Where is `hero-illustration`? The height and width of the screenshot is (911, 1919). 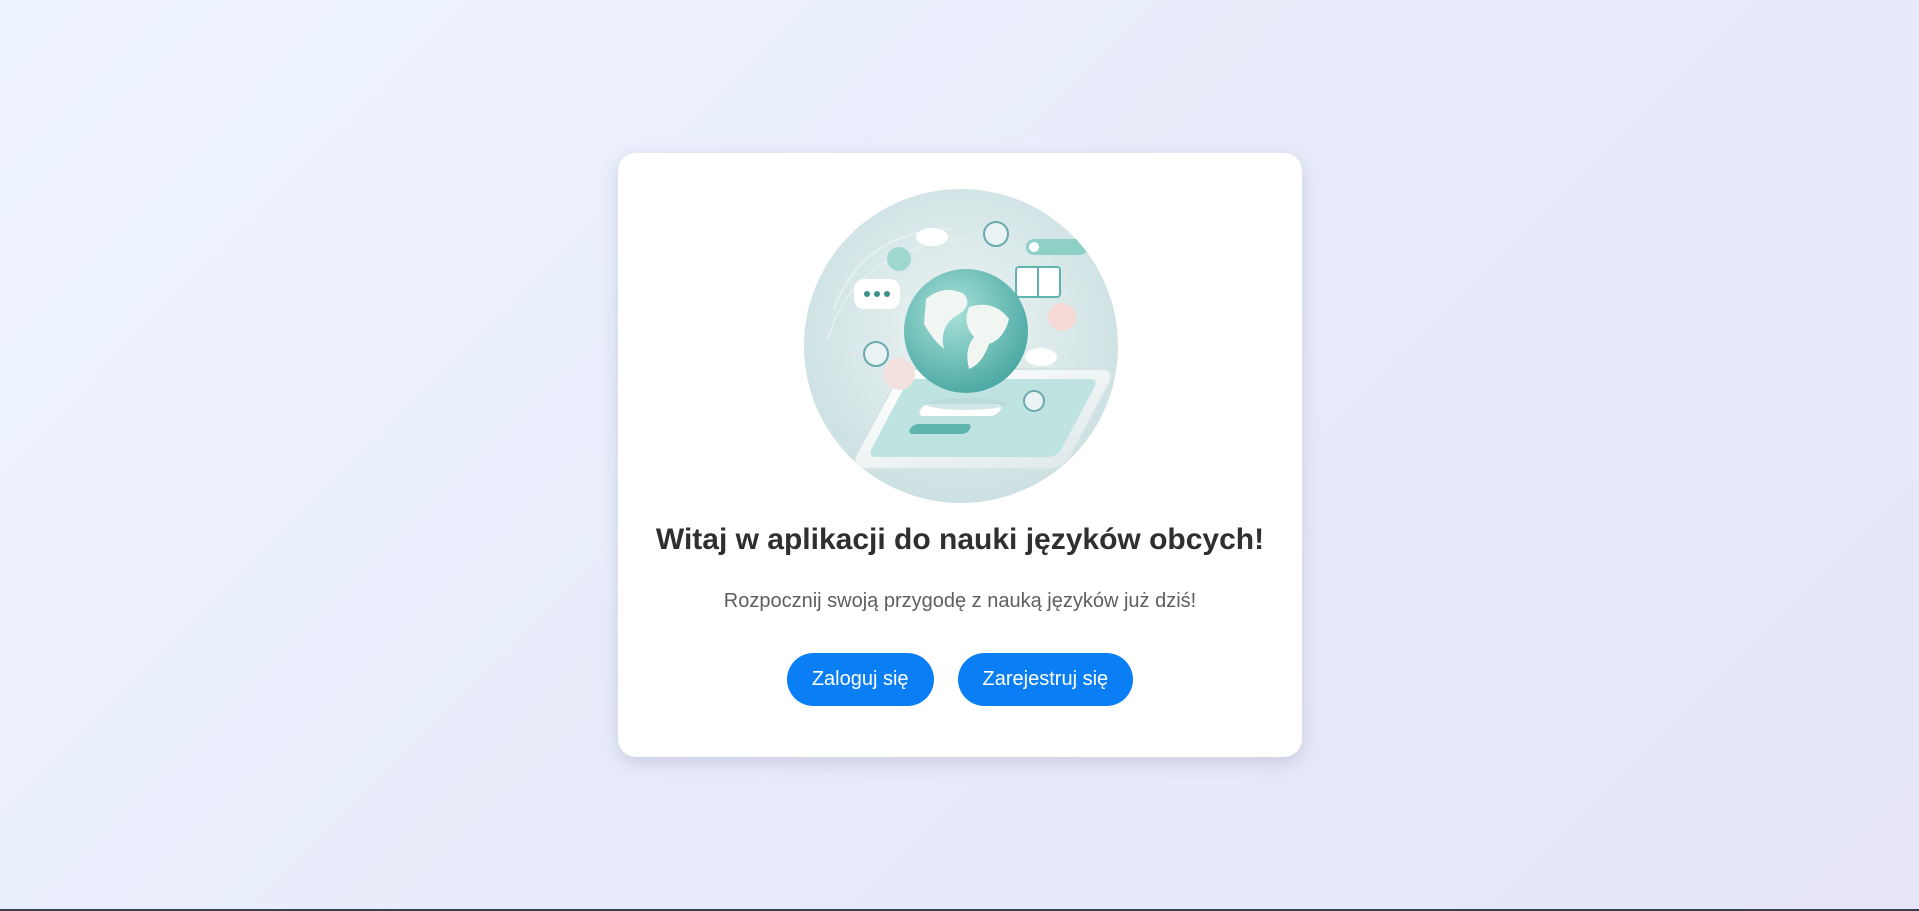
hero-illustration is located at coordinates (961, 346).